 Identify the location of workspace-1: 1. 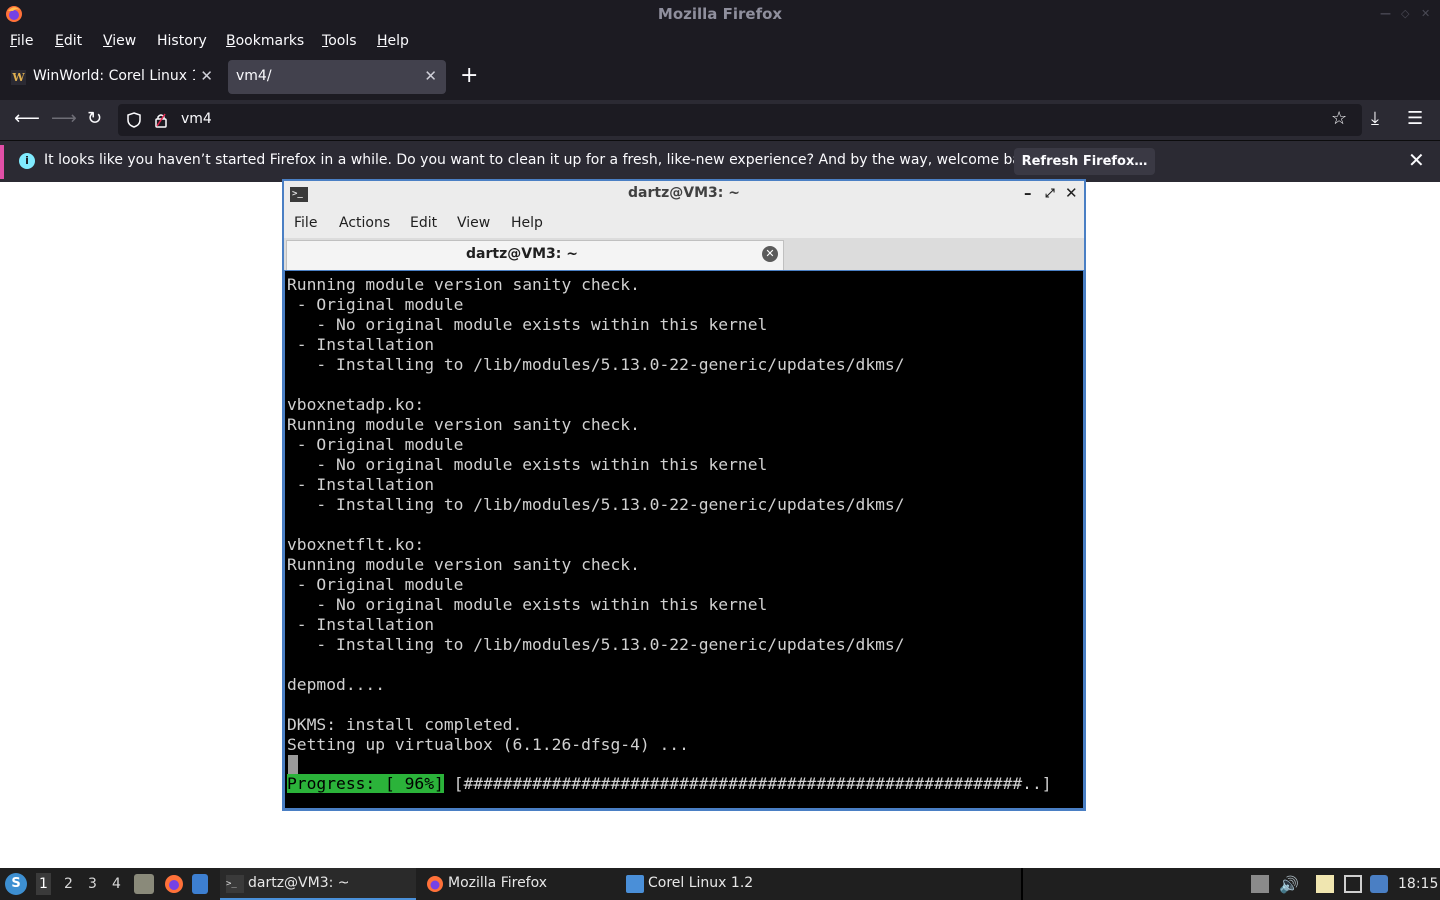
(43, 884).